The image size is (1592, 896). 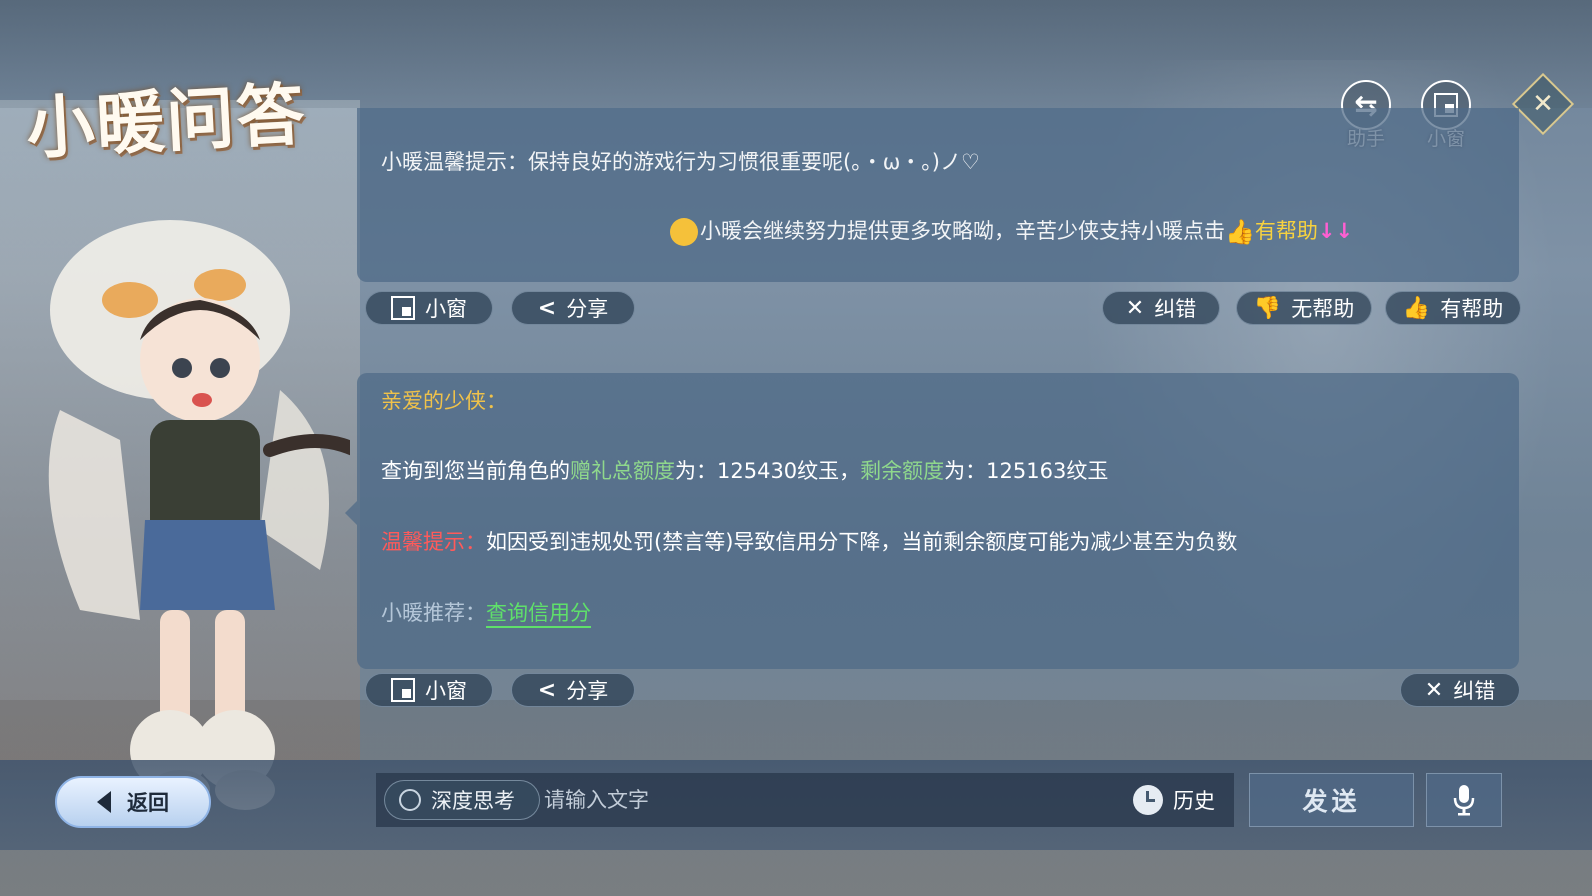 What do you see at coordinates (166, 122) in the screenshot?
I see `page-title: 小暖问答` at bounding box center [166, 122].